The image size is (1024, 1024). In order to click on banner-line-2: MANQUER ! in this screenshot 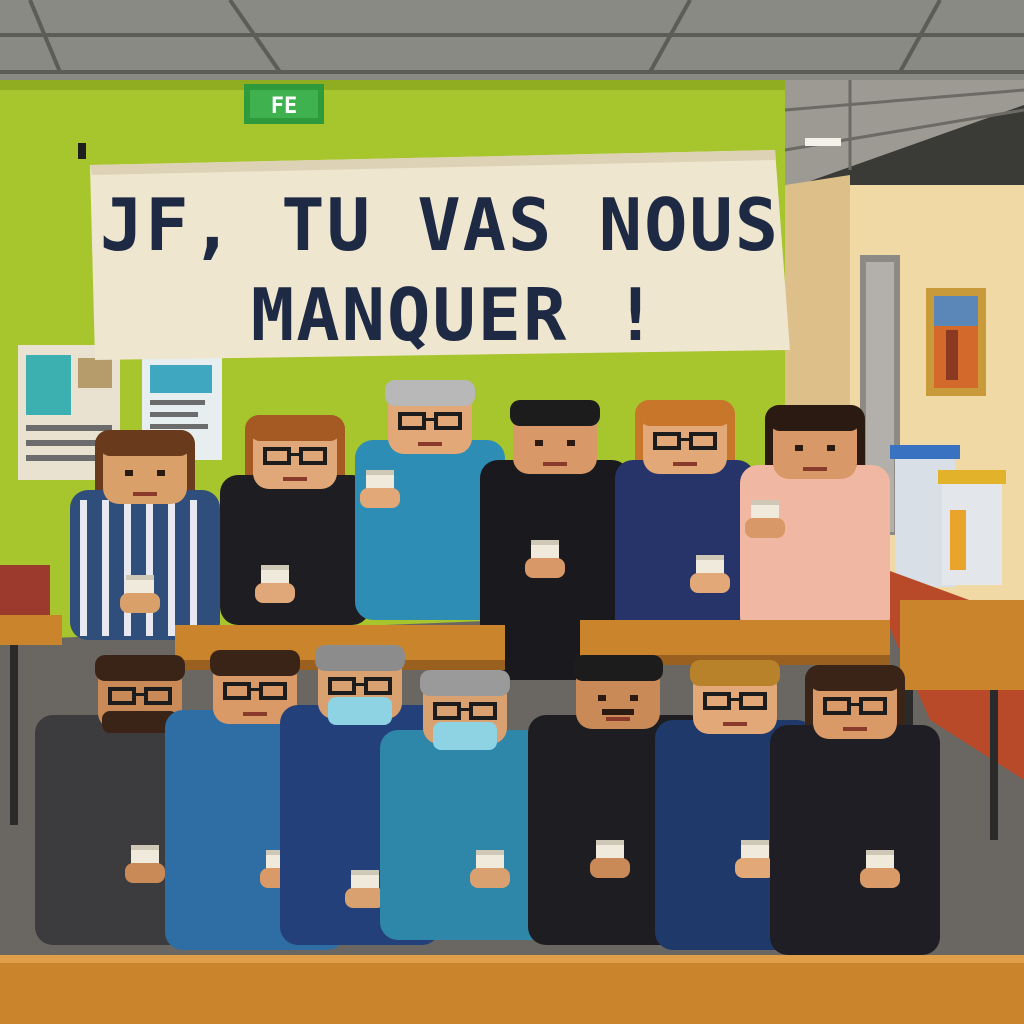, I will do `click(455, 315)`.